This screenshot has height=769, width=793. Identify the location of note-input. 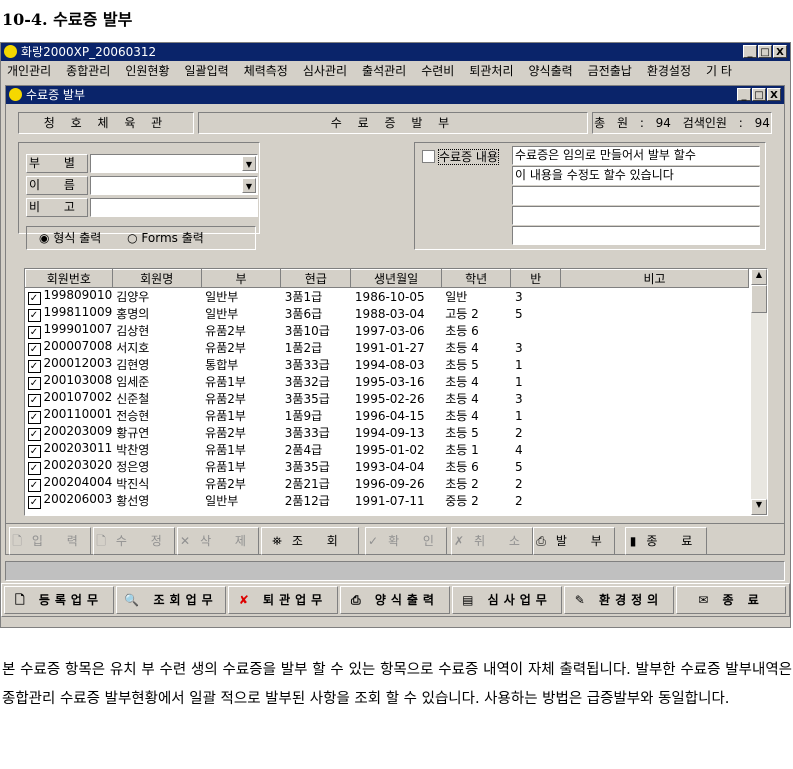
(174, 207).